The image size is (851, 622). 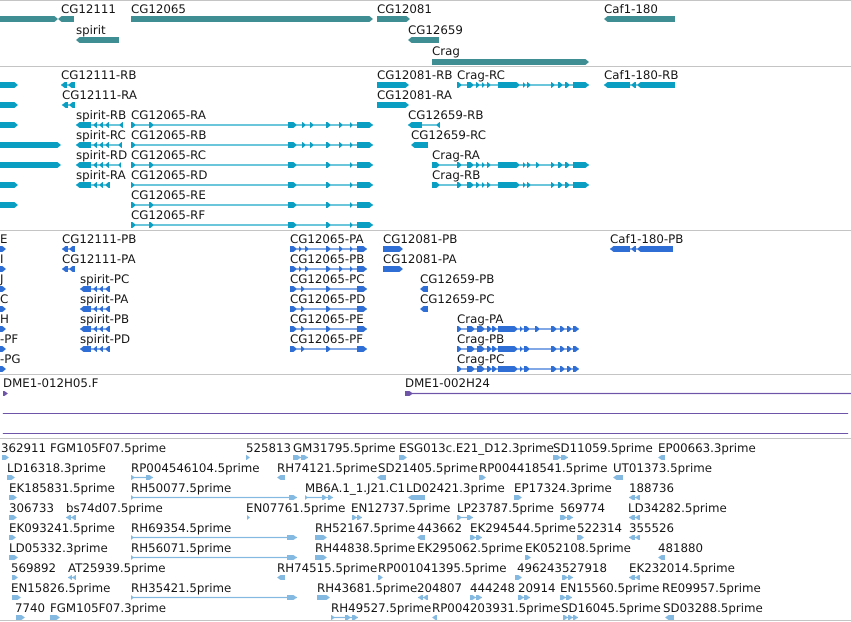 I want to click on protein-label: spirit-PB, so click(x=105, y=319).